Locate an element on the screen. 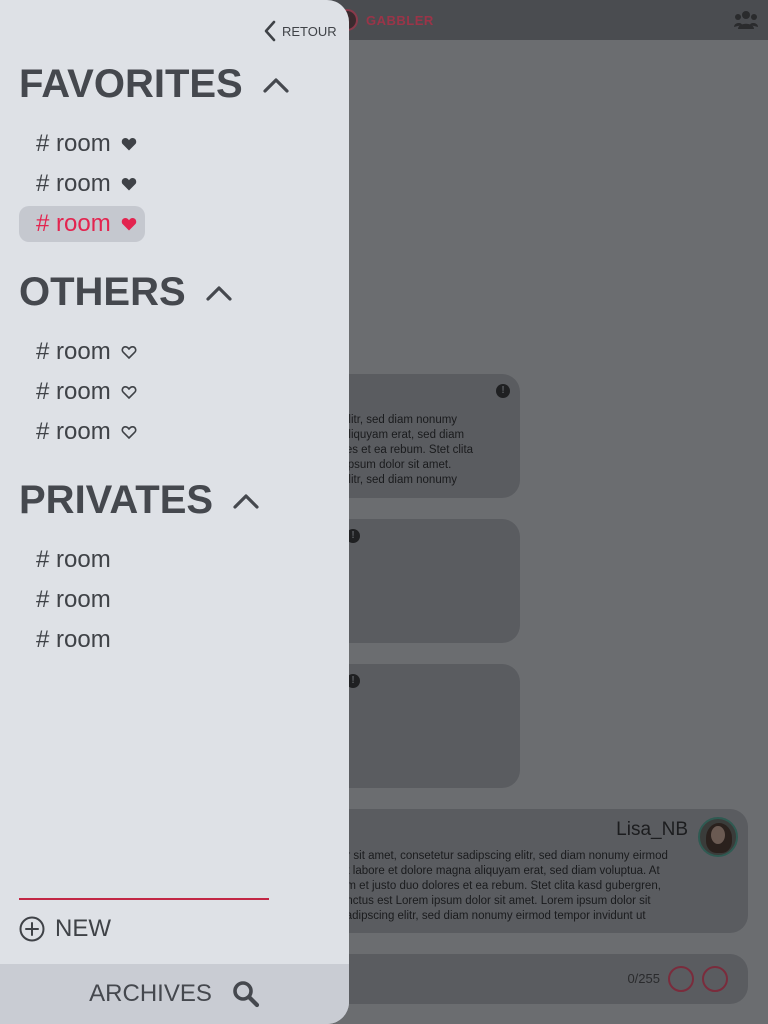 The width and height of the screenshot is (768, 1024). plus-circle-icon is located at coordinates (32, 929).